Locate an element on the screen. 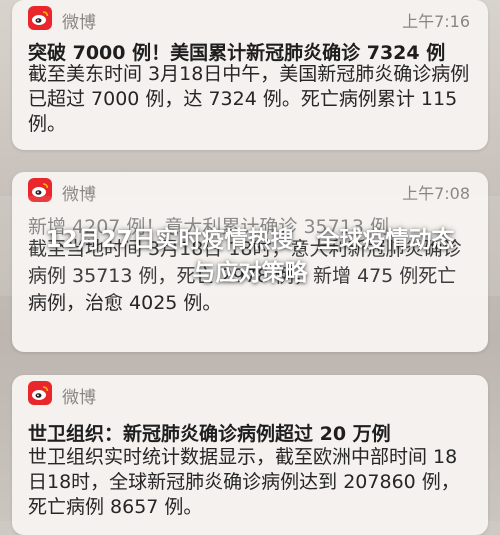  notification-header: 微博 上午7:16 is located at coordinates (250, 18).